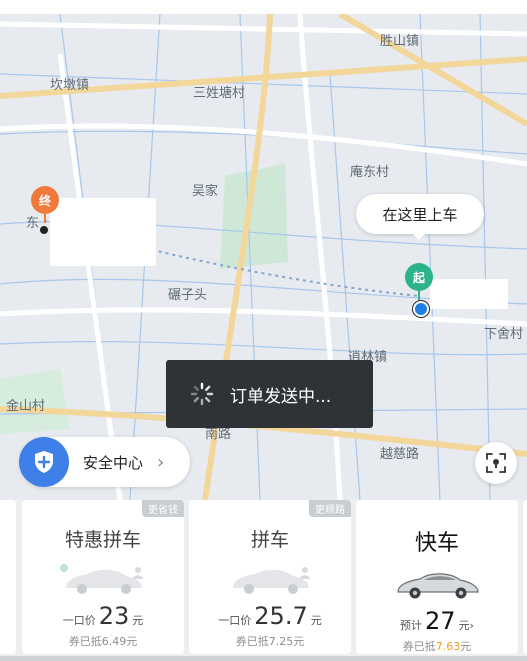 This screenshot has width=527, height=661. I want to click on option-price: 一口价 23 元, so click(103, 616).